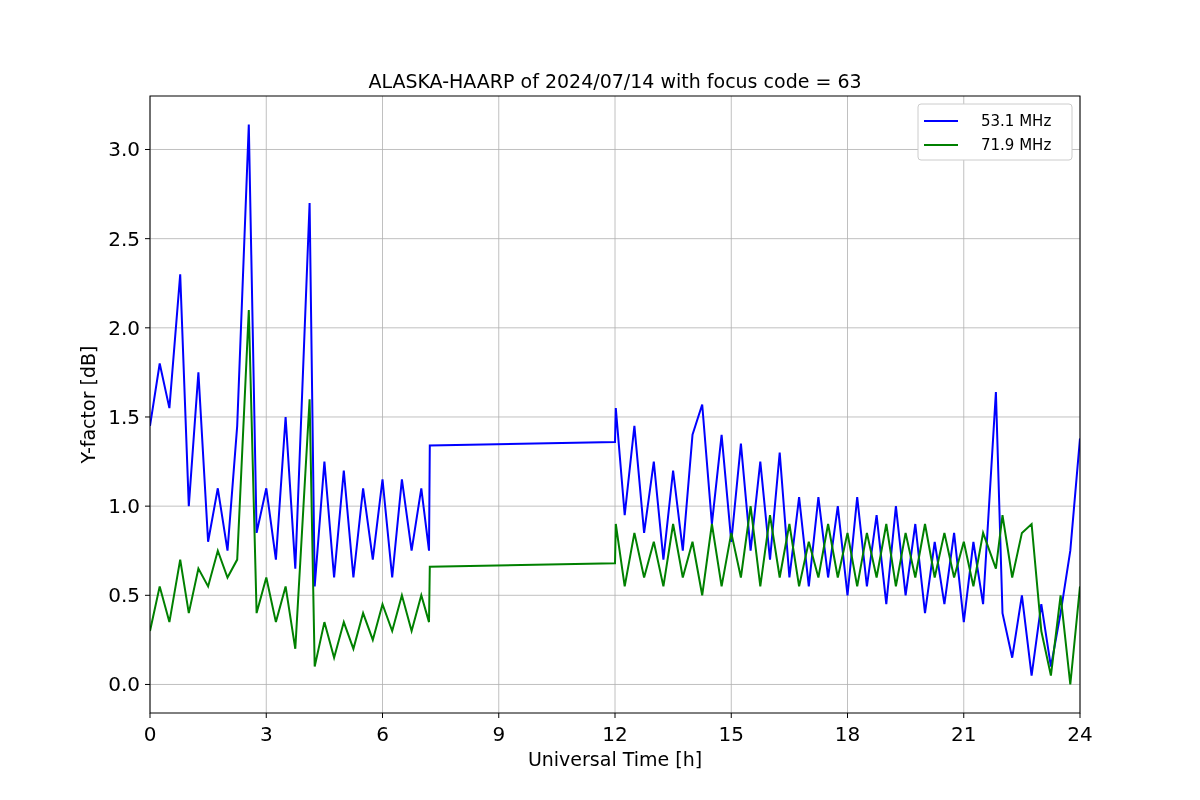  What do you see at coordinates (124, 506) in the screenshot?
I see `tick-label: 1.0` at bounding box center [124, 506].